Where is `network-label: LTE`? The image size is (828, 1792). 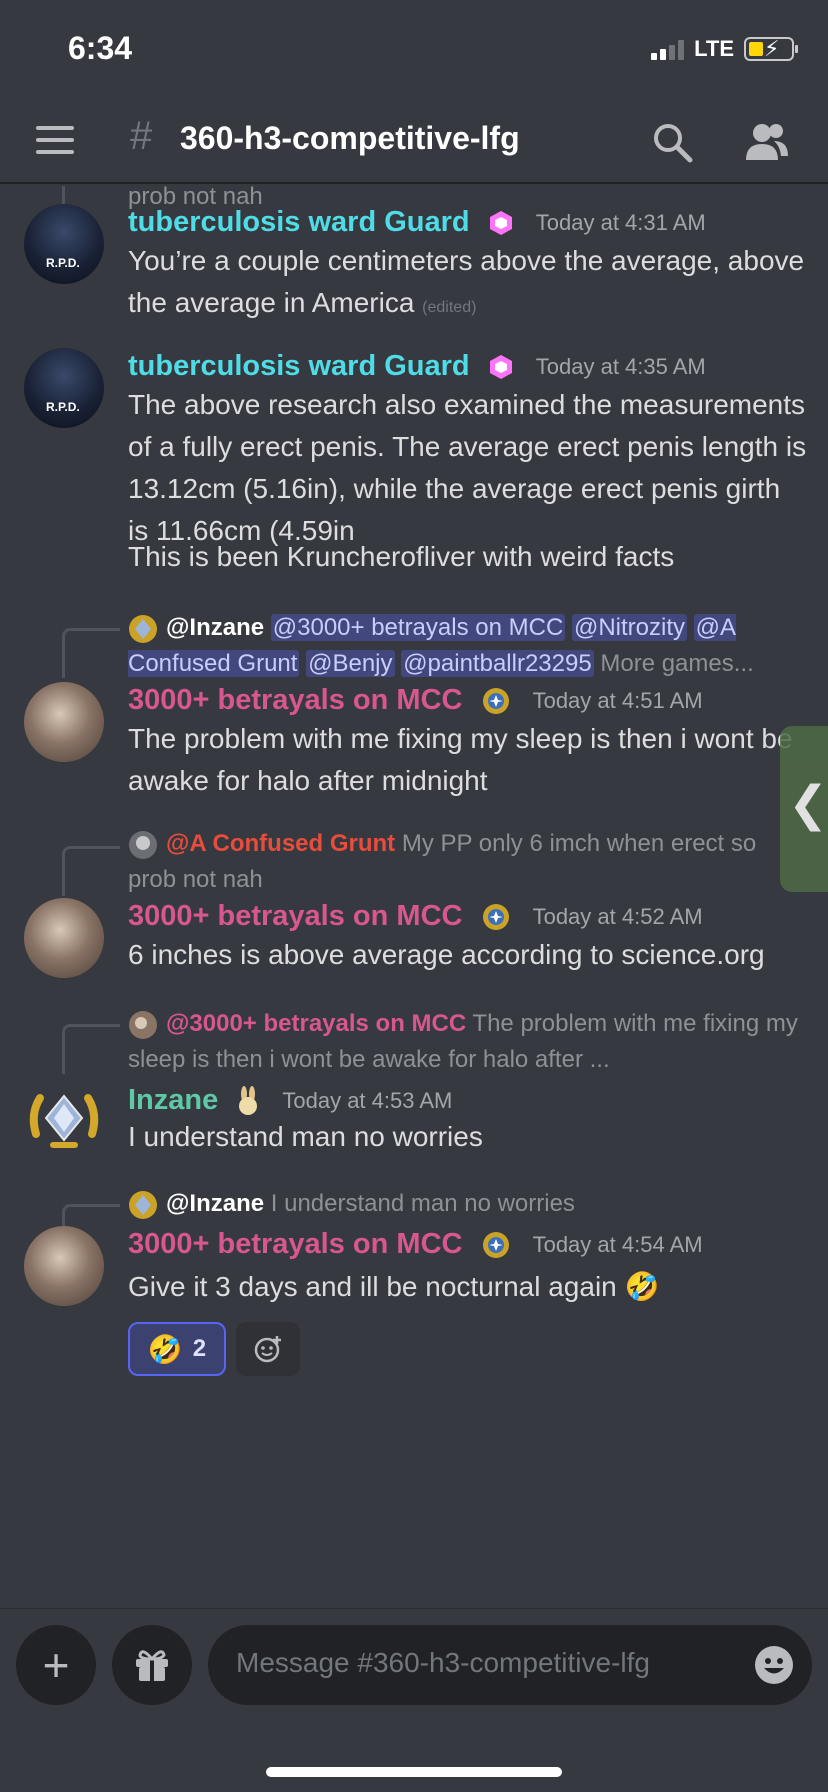 network-label: LTE is located at coordinates (714, 48).